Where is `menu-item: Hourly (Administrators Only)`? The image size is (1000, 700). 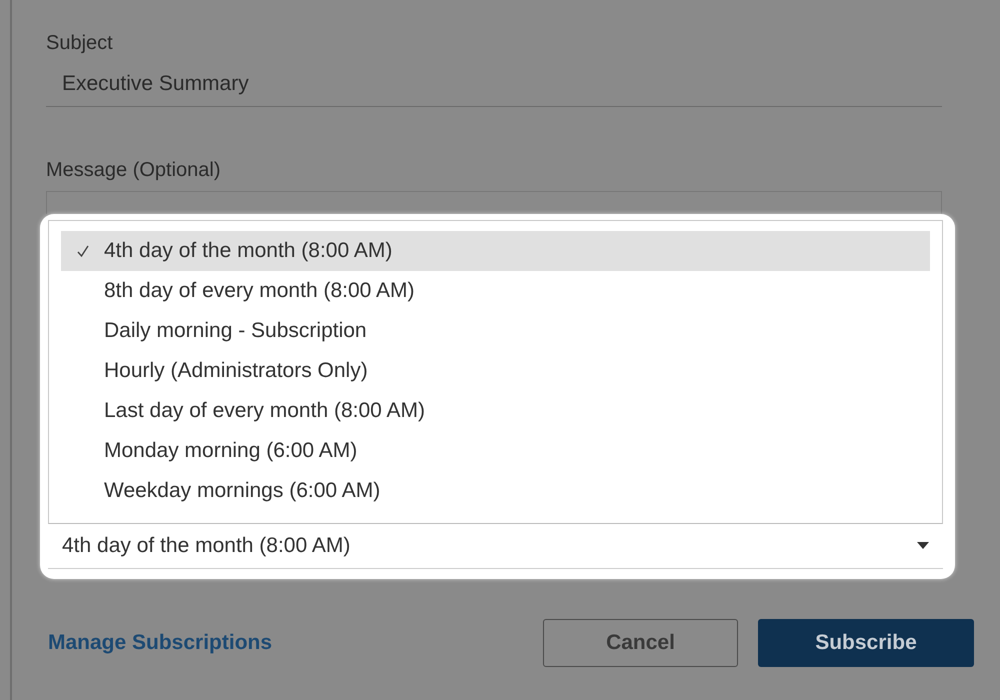 menu-item: Hourly (Administrators Only) is located at coordinates (495, 371).